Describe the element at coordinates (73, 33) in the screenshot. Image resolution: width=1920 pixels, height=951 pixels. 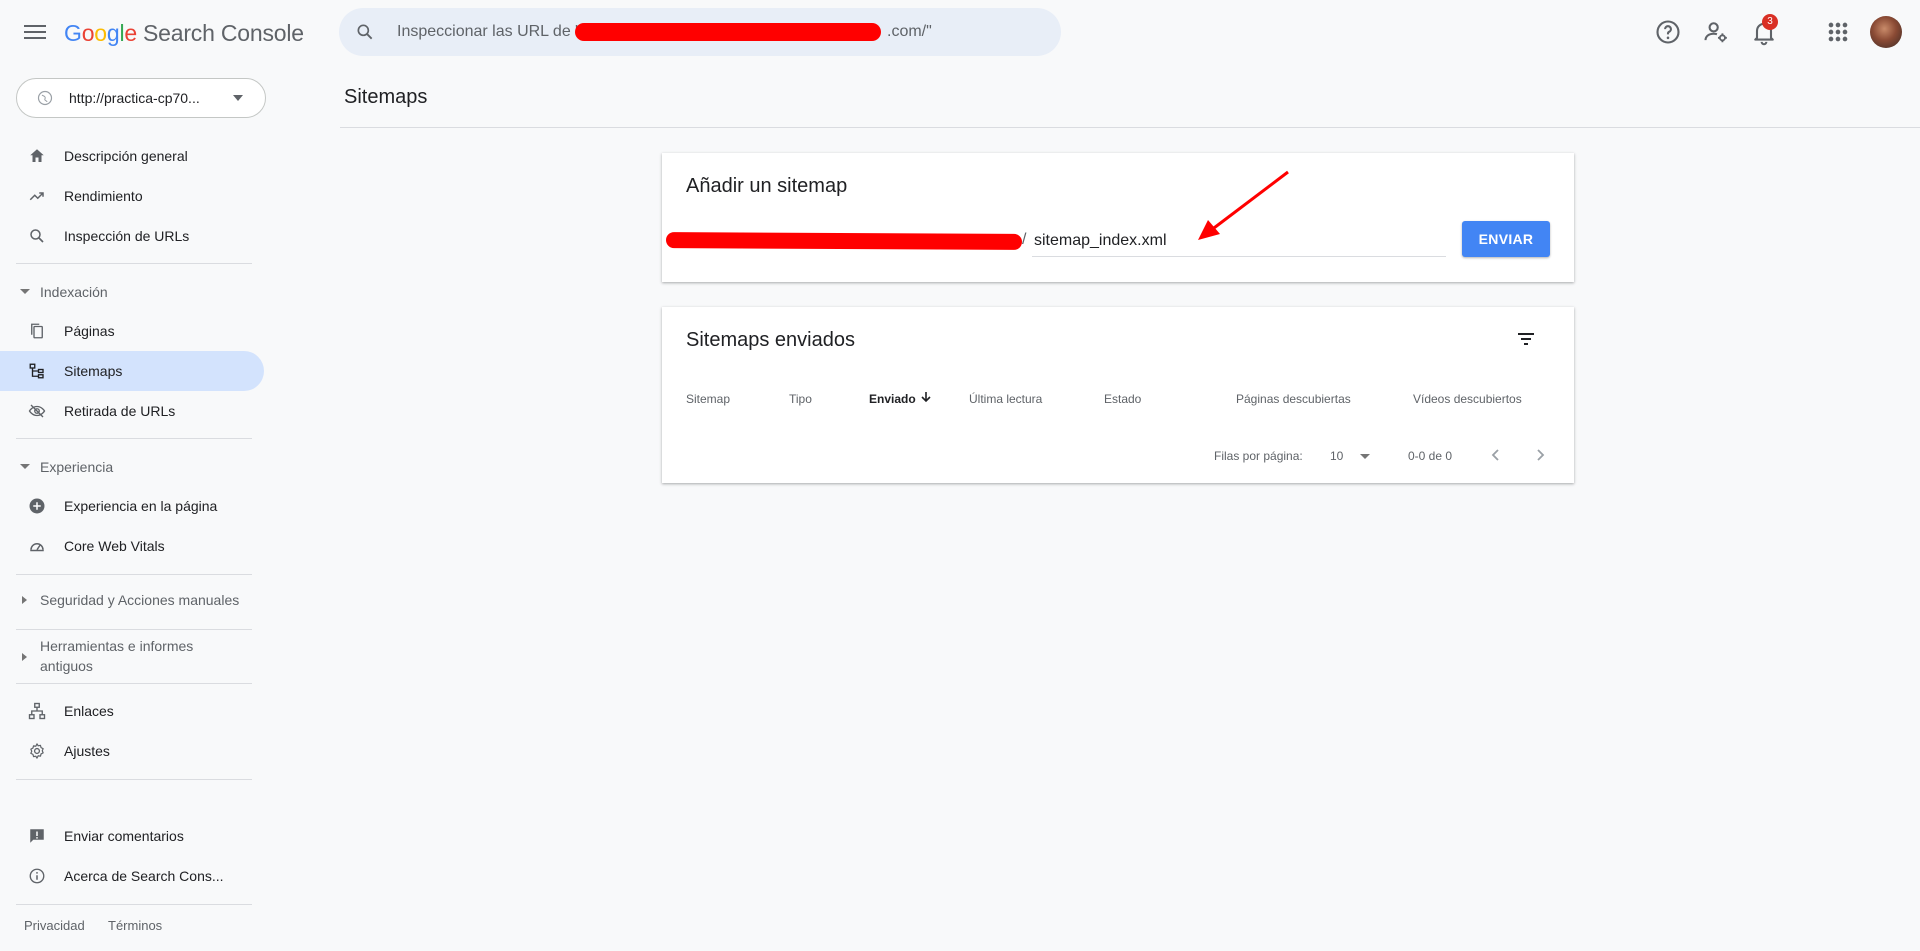
I see `logo-letter: G` at that location.